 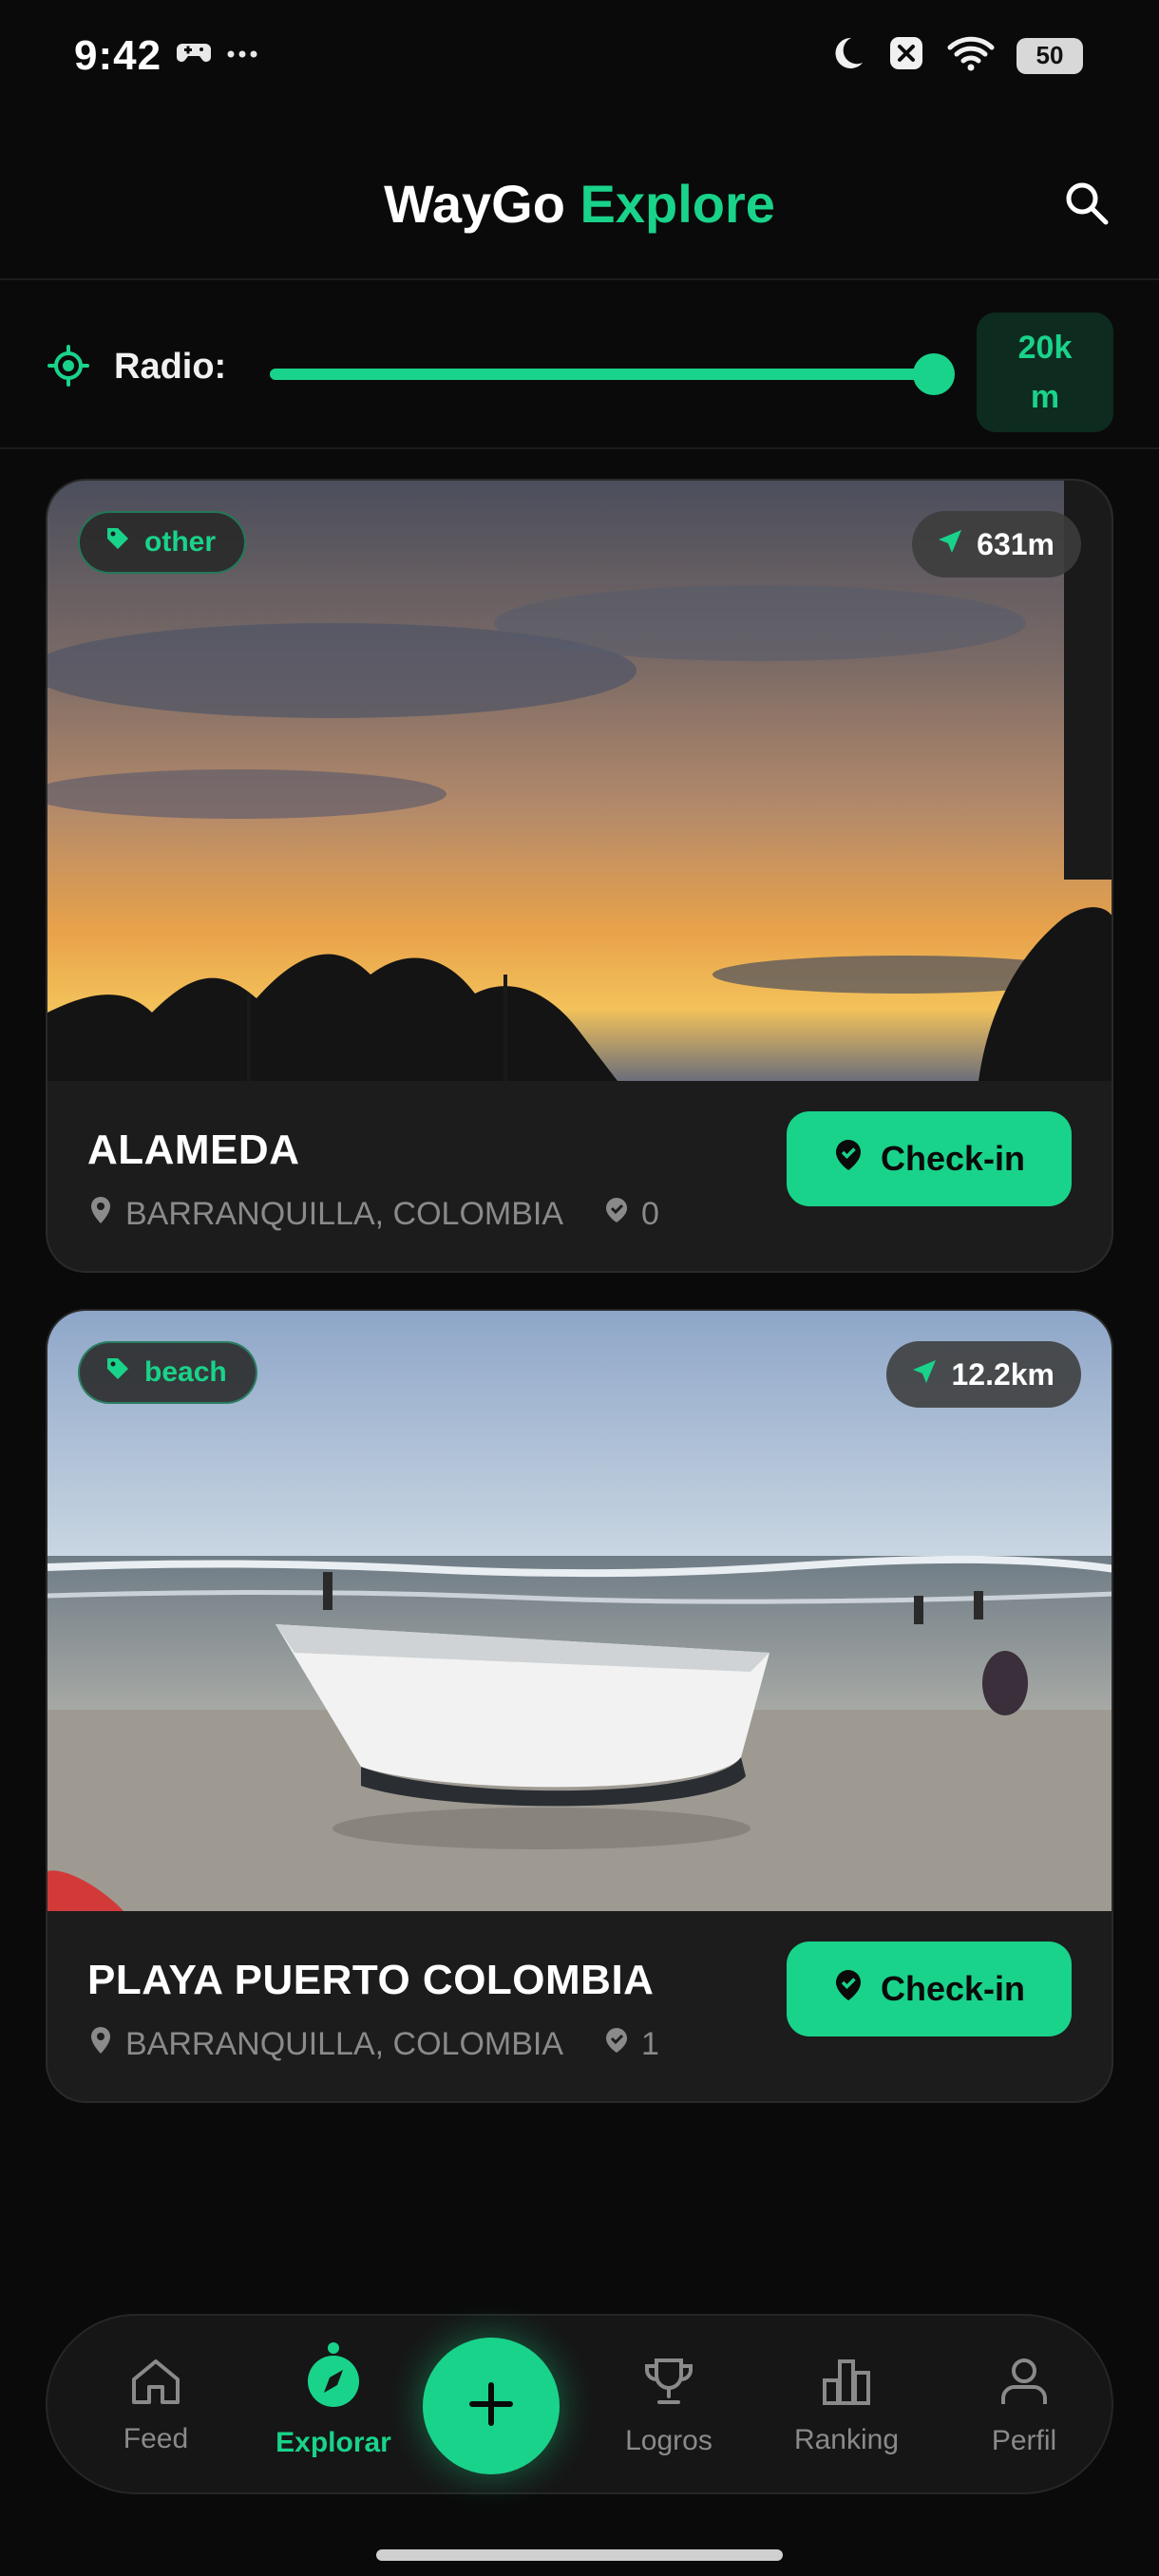 What do you see at coordinates (579, 2404) in the screenshot?
I see `bottom-nav: Feed Explorar Logros Ranking Perfil` at bounding box center [579, 2404].